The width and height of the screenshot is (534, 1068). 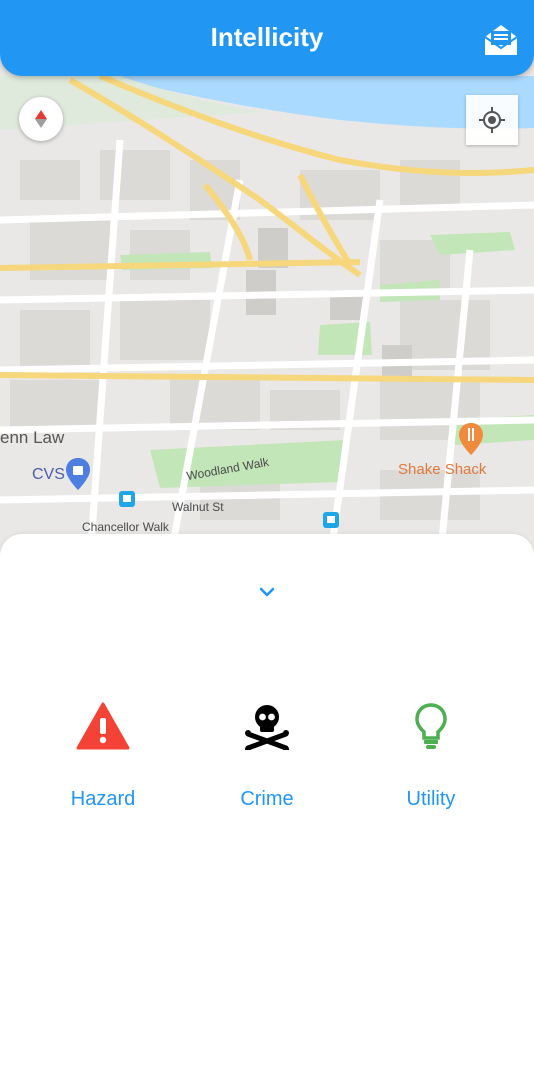 What do you see at coordinates (103, 799) in the screenshot?
I see `category-label: Hazard` at bounding box center [103, 799].